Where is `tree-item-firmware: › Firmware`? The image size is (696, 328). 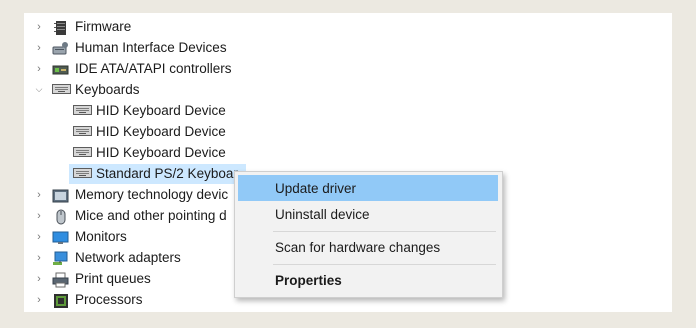 tree-item-firmware: › Firmware is located at coordinates (77, 26).